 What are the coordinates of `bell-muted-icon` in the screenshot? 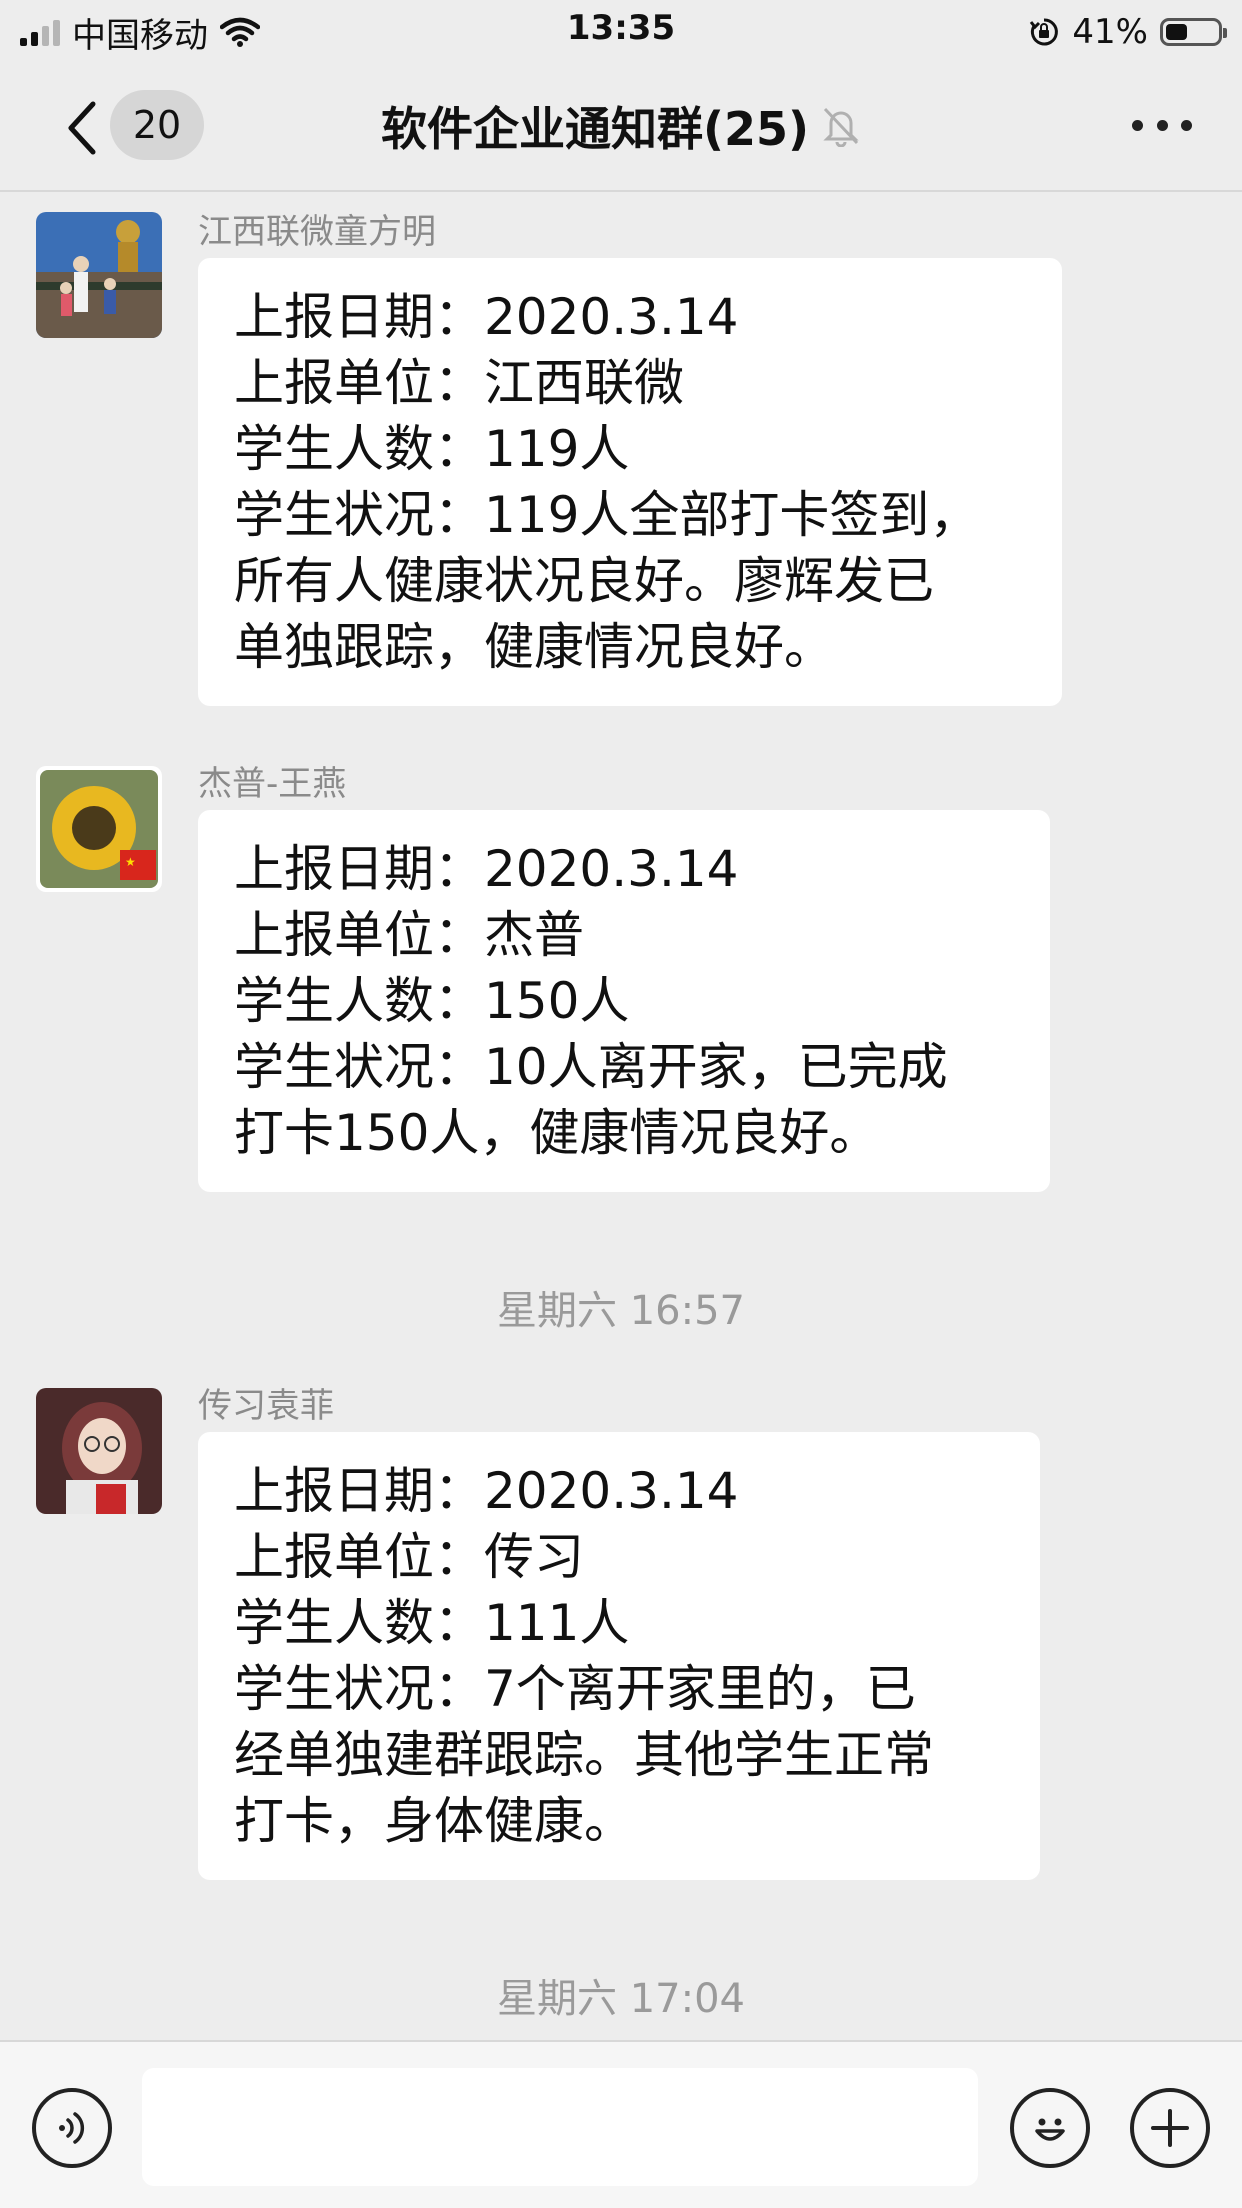 It's located at (841, 127).